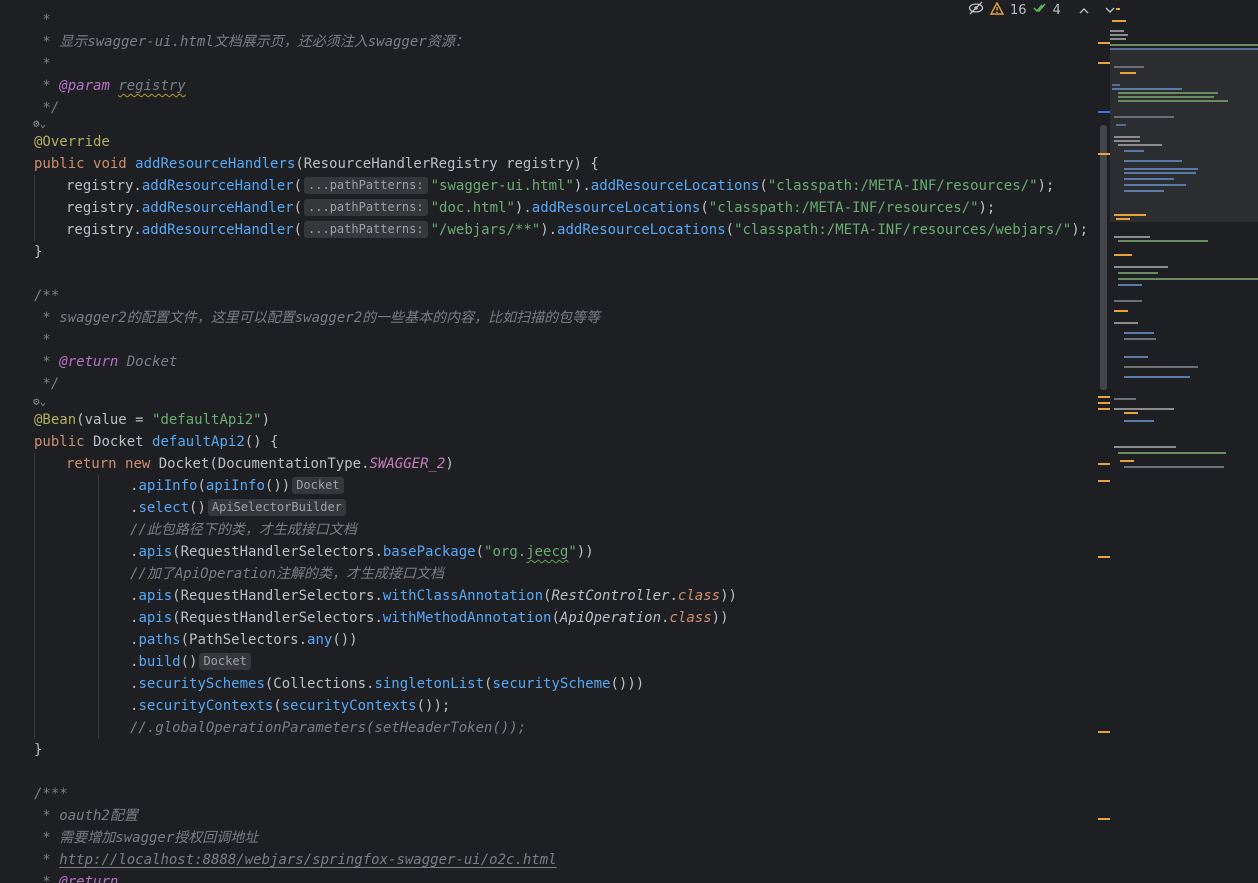 The width and height of the screenshot is (1258, 883). I want to click on string-literal: "org., so click(505, 552).